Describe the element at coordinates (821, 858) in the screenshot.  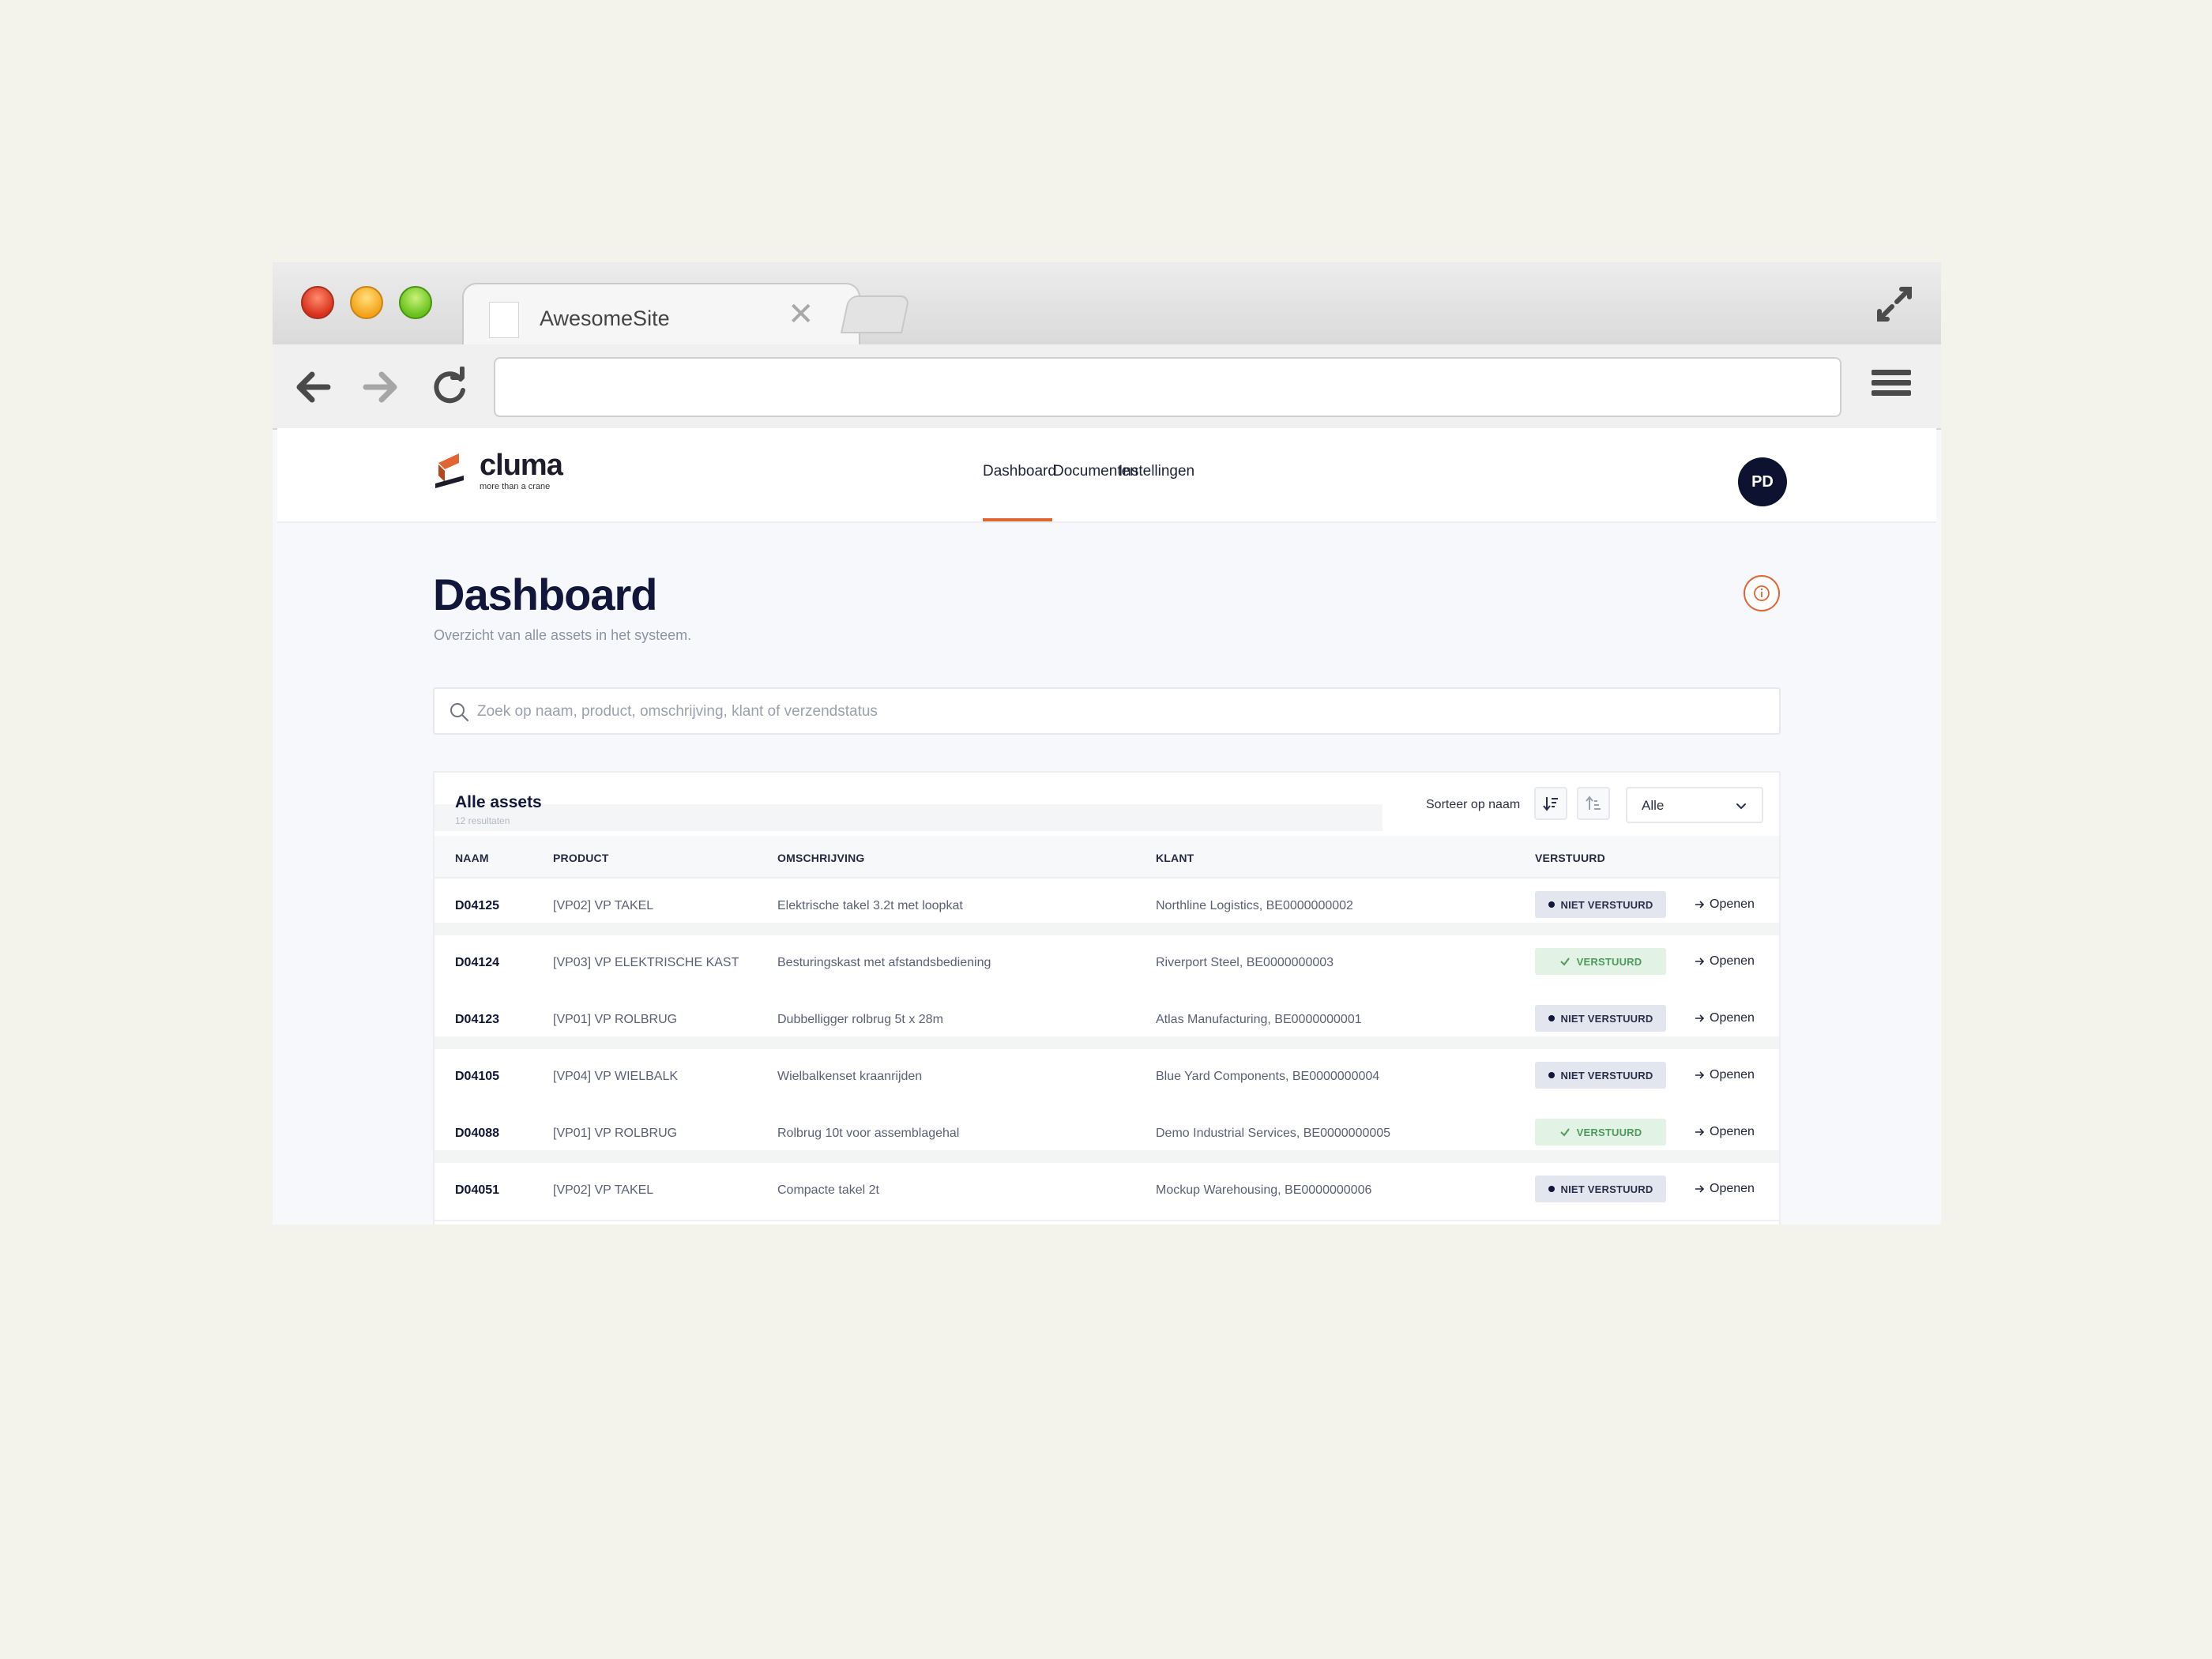
I see `column-header-omschrijving: OMSCHRIJVING` at that location.